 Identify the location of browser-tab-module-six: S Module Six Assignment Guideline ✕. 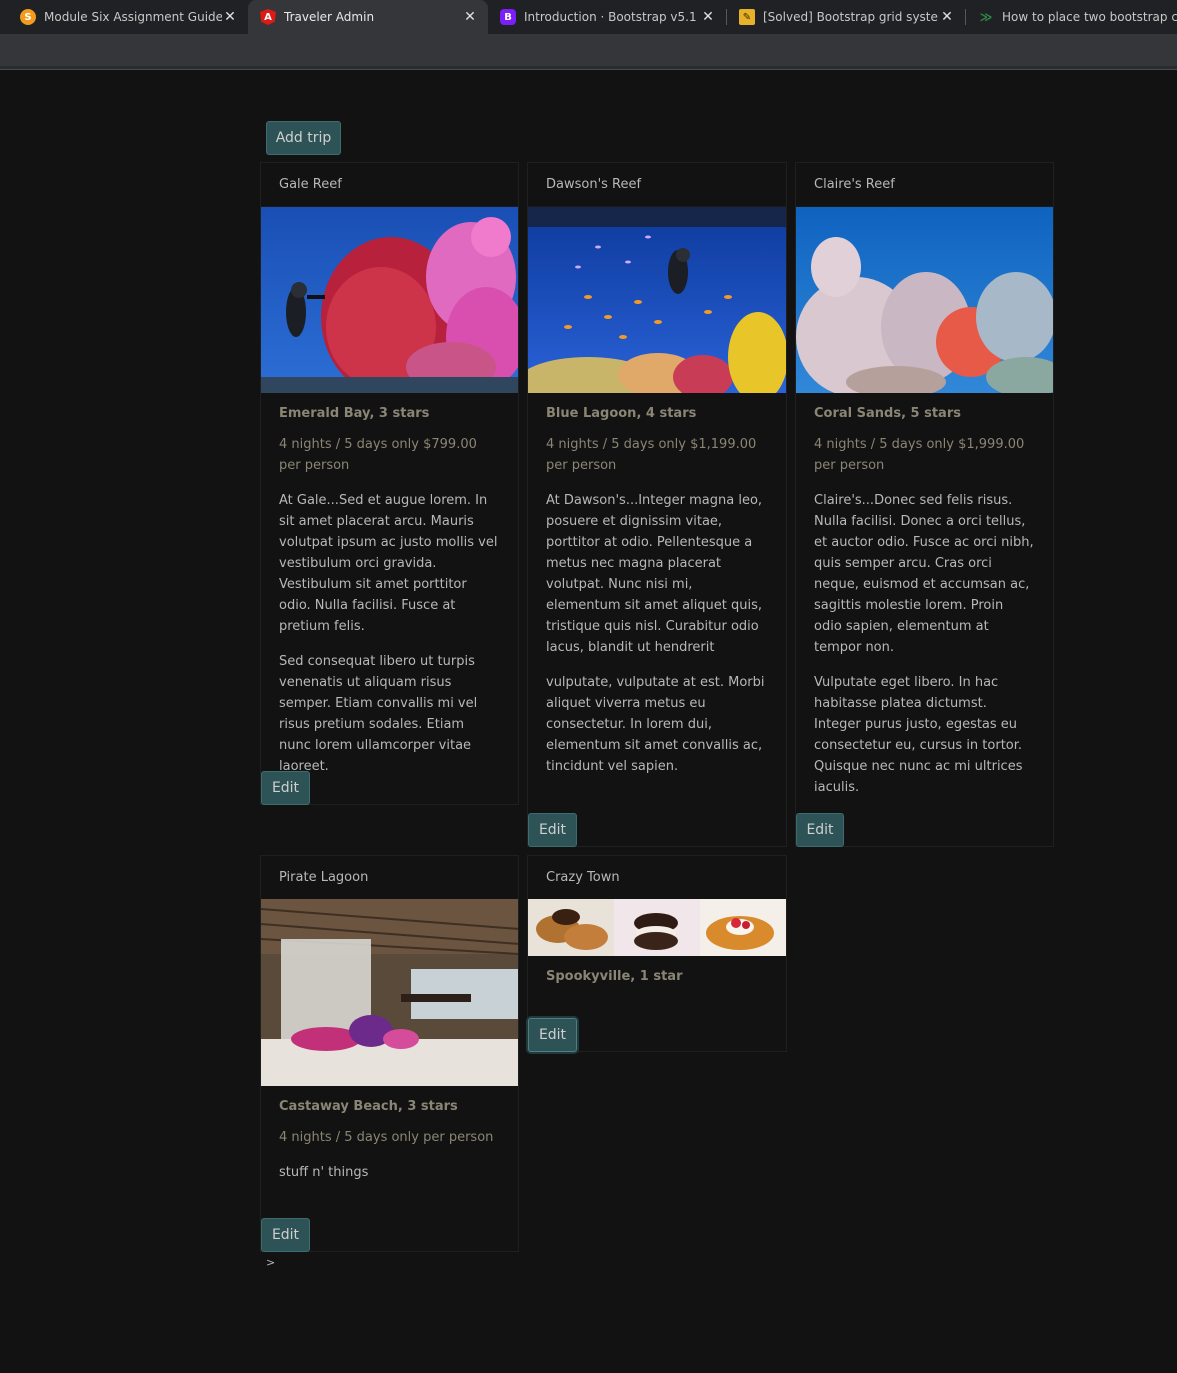
(128, 17).